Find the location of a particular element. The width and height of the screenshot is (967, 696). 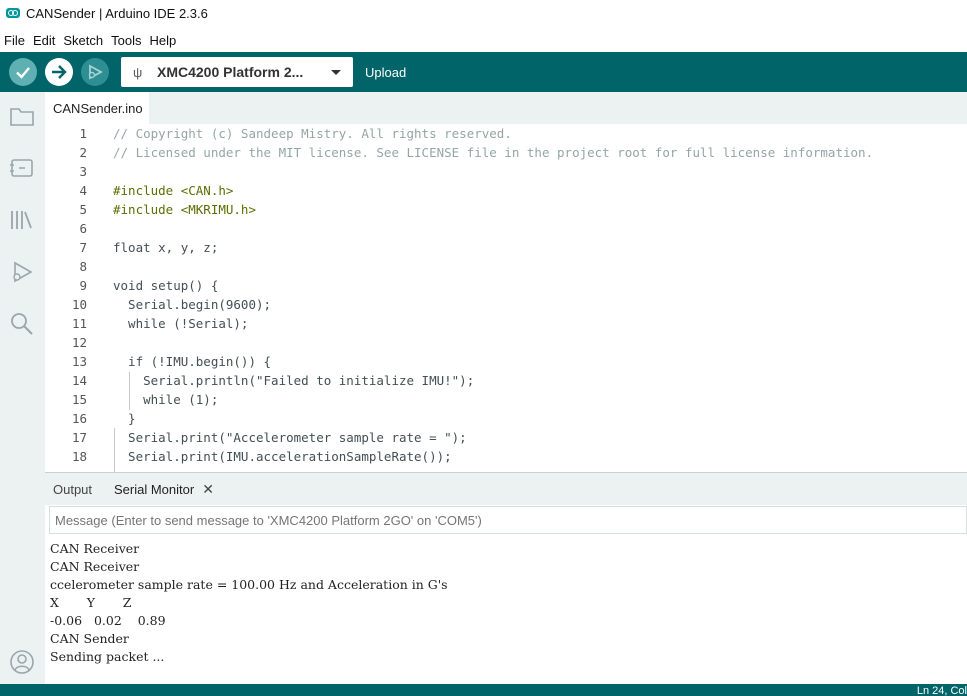

arrow-right-icon is located at coordinates (59, 72).